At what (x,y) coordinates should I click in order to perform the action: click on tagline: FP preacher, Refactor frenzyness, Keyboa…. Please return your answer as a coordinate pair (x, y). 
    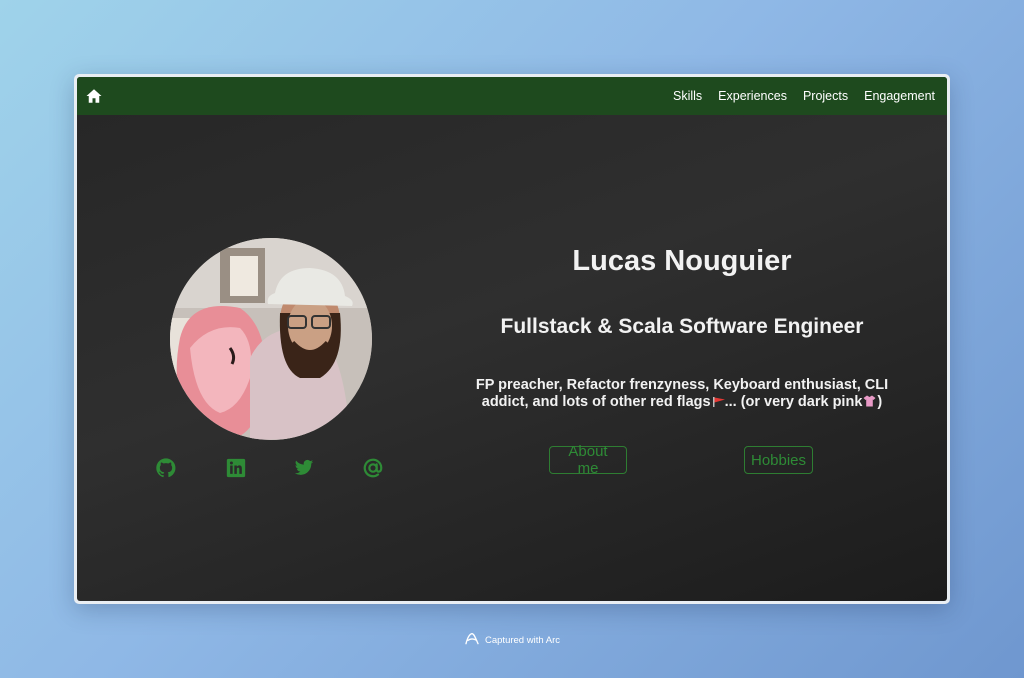
    Looking at the image, I should click on (682, 394).